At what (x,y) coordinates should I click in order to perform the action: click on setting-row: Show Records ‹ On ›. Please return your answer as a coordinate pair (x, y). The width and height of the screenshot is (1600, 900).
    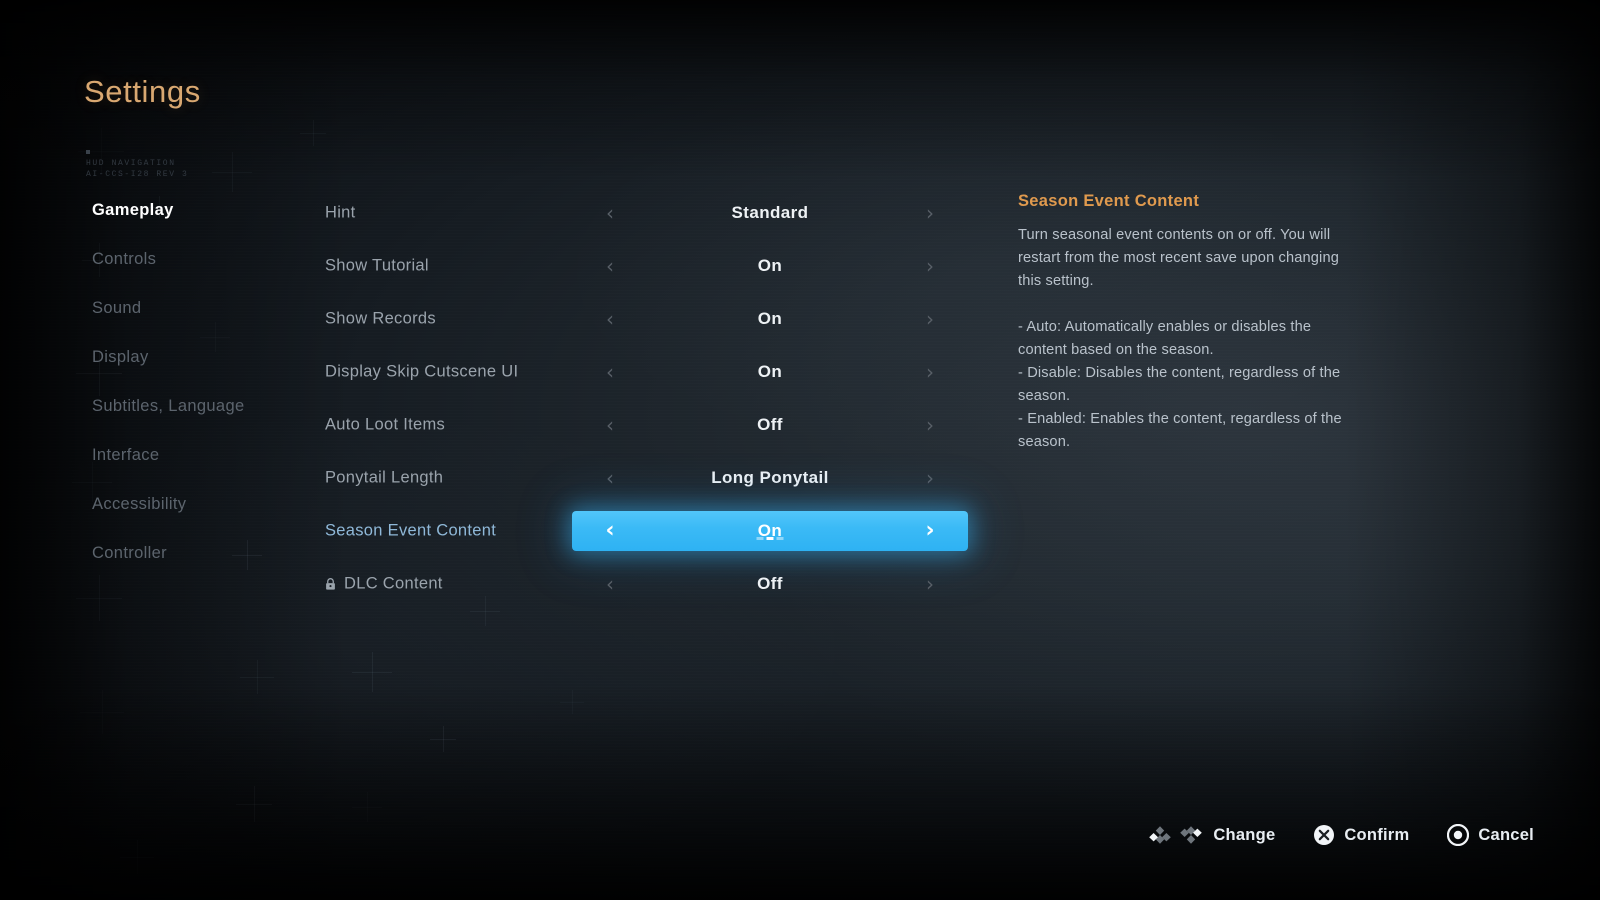
    Looking at the image, I should click on (500, 318).